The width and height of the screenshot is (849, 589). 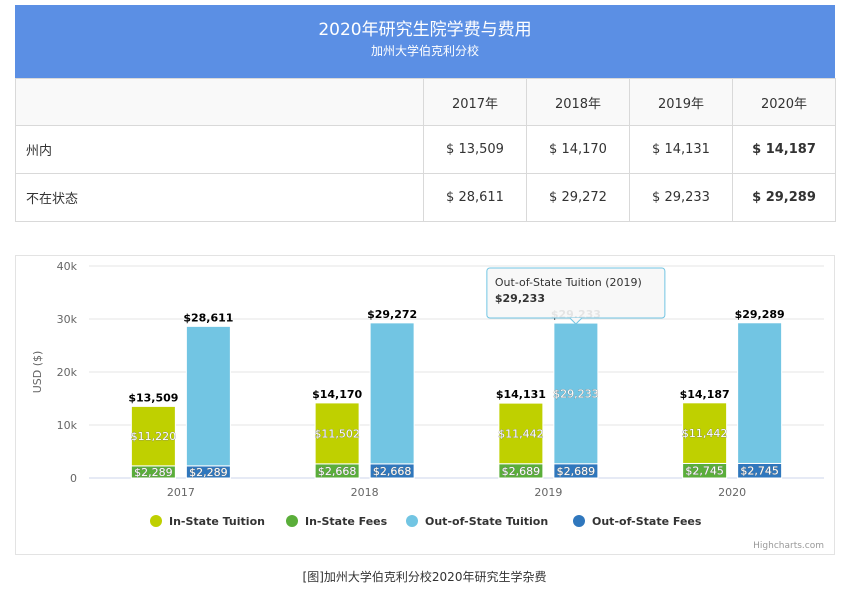 I want to click on y-tick-label: 20k, so click(x=67, y=372).